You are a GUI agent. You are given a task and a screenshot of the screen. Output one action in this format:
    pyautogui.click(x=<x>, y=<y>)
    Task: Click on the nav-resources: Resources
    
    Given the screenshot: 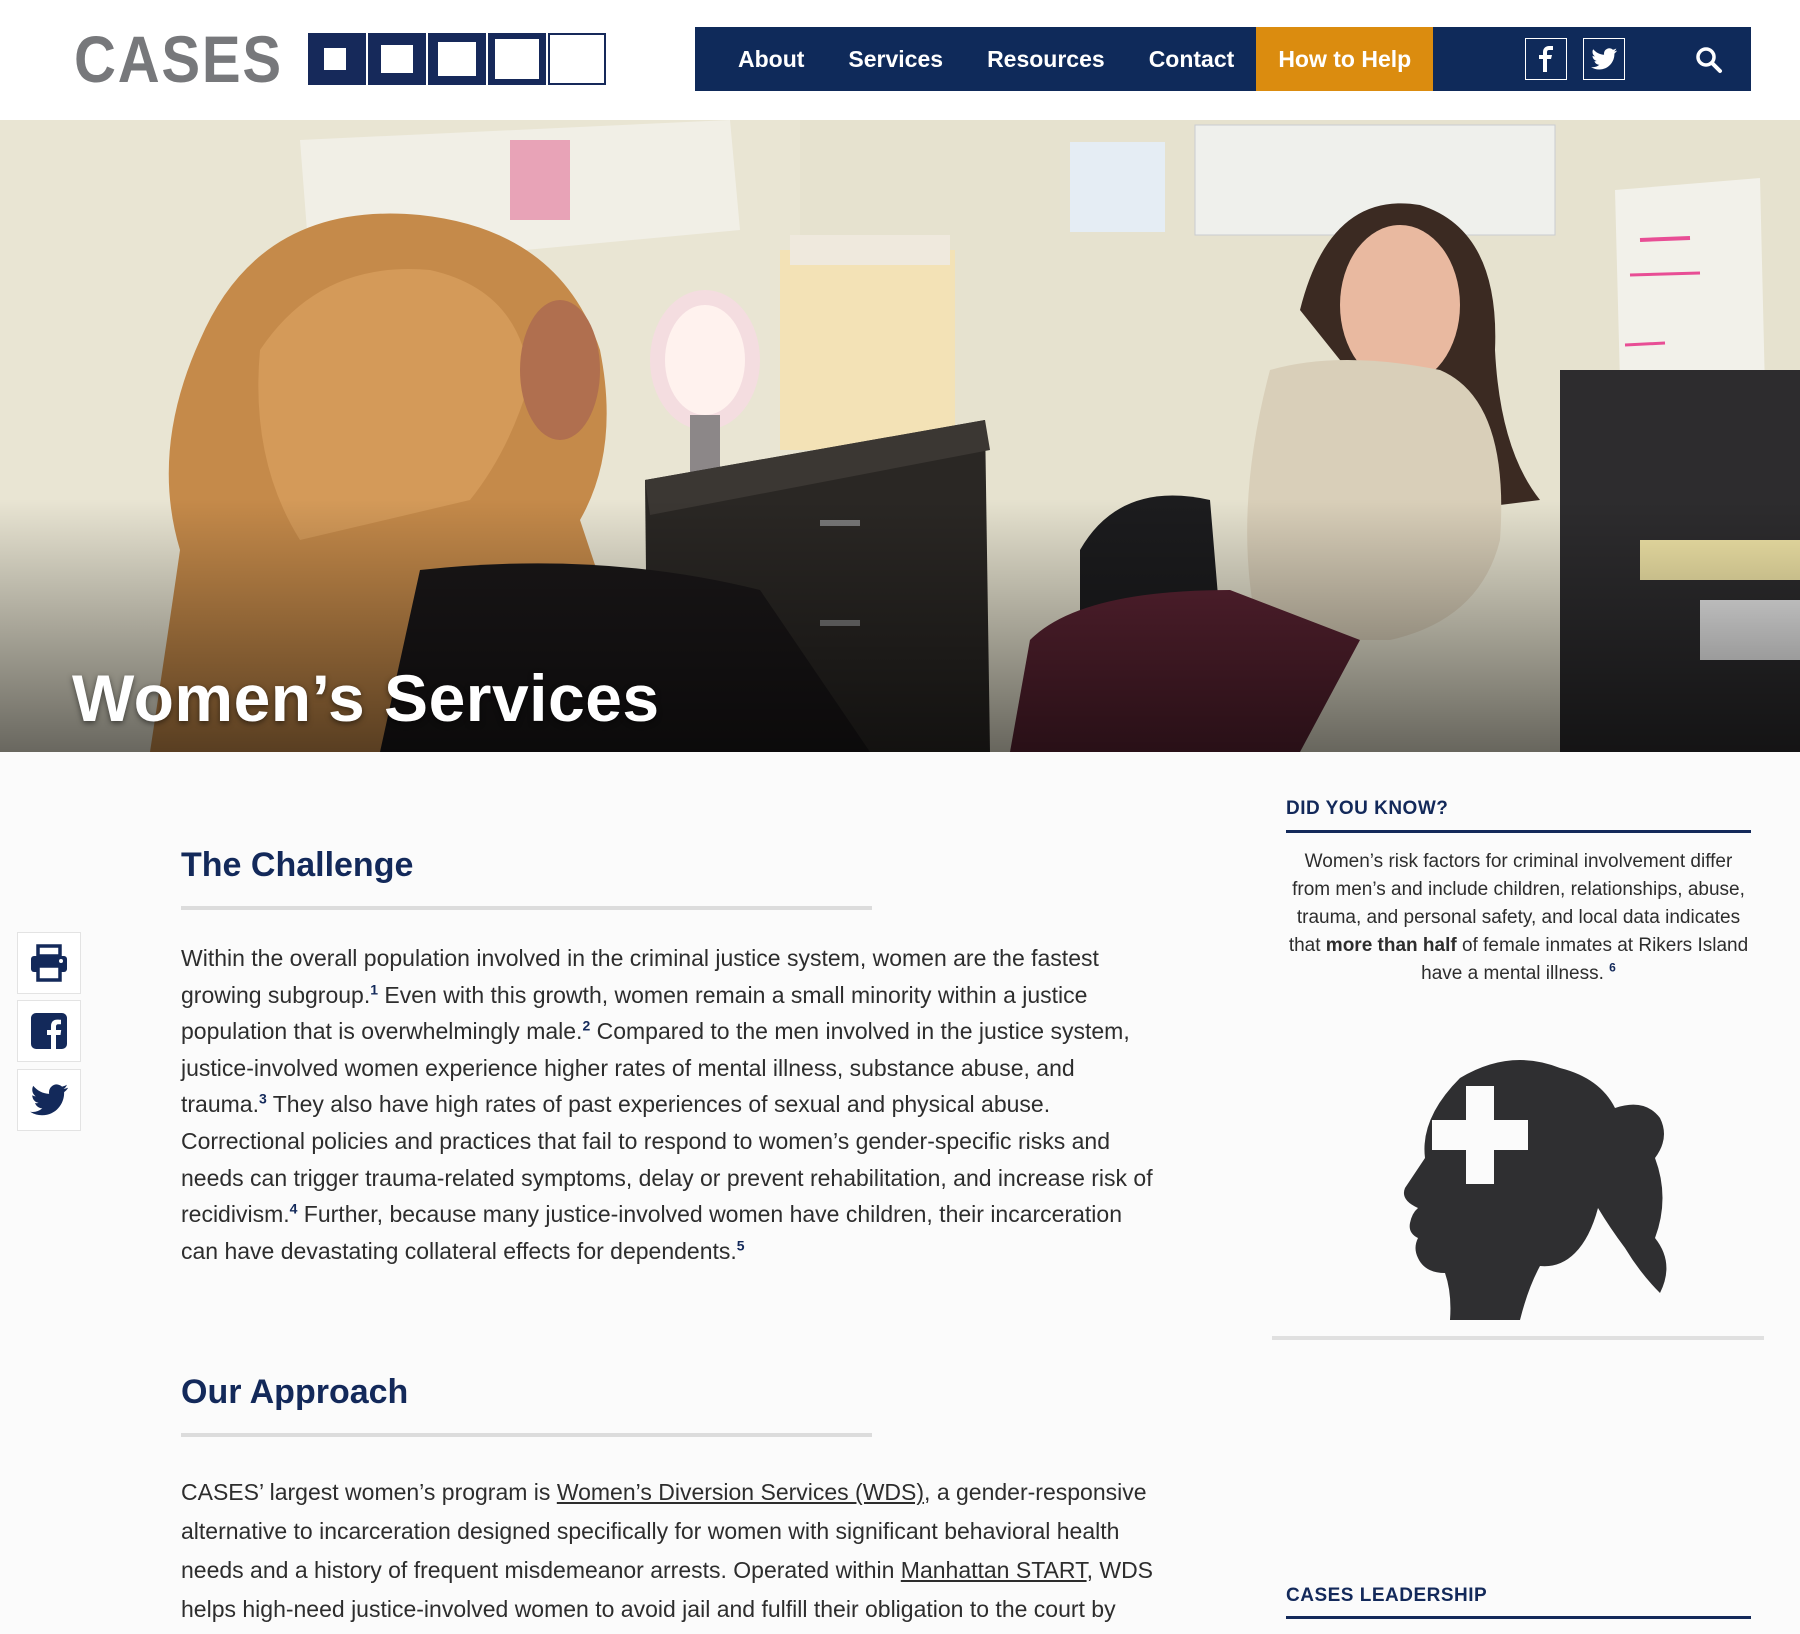 What is the action you would take?
    pyautogui.click(x=1046, y=59)
    